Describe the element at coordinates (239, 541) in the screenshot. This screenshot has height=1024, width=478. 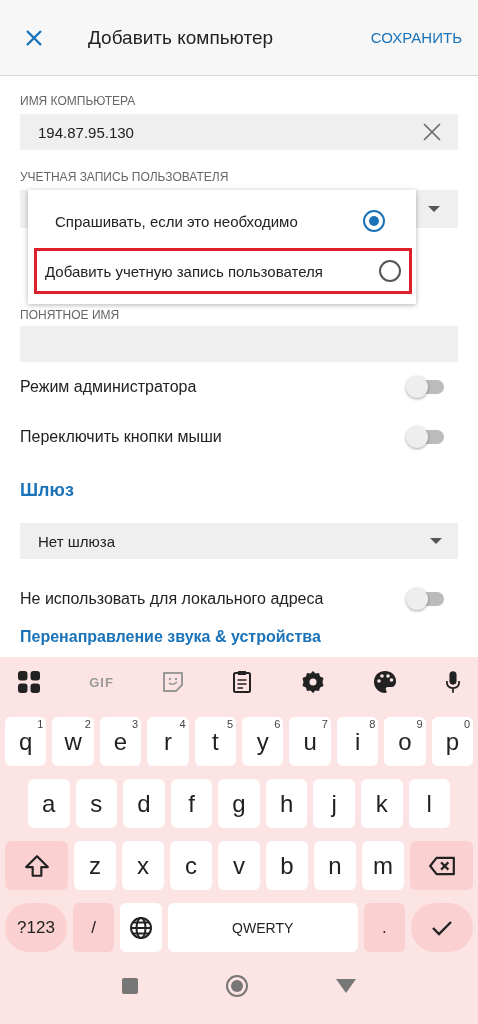
I see `gateway-dropdown: Нет шлюза` at that location.